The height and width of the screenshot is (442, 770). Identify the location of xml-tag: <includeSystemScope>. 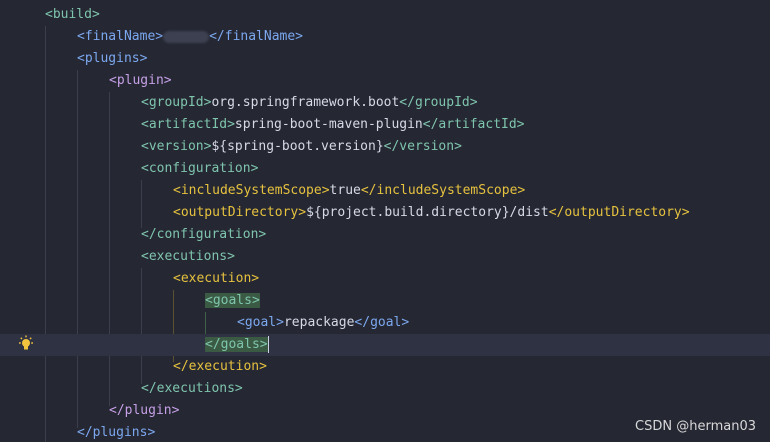
(251, 190).